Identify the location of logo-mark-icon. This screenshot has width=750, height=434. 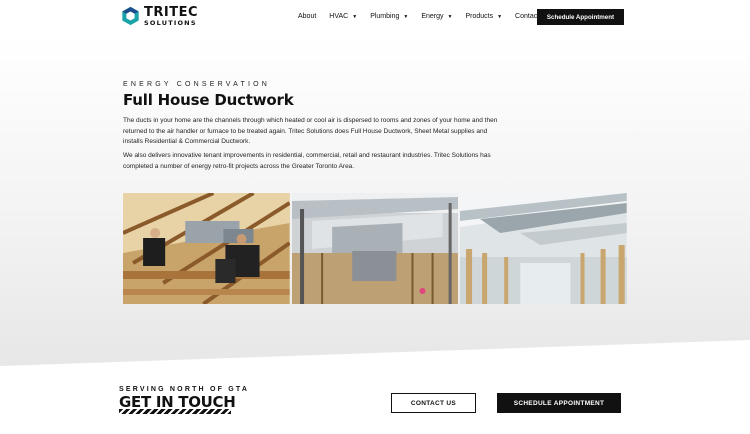
(130, 16).